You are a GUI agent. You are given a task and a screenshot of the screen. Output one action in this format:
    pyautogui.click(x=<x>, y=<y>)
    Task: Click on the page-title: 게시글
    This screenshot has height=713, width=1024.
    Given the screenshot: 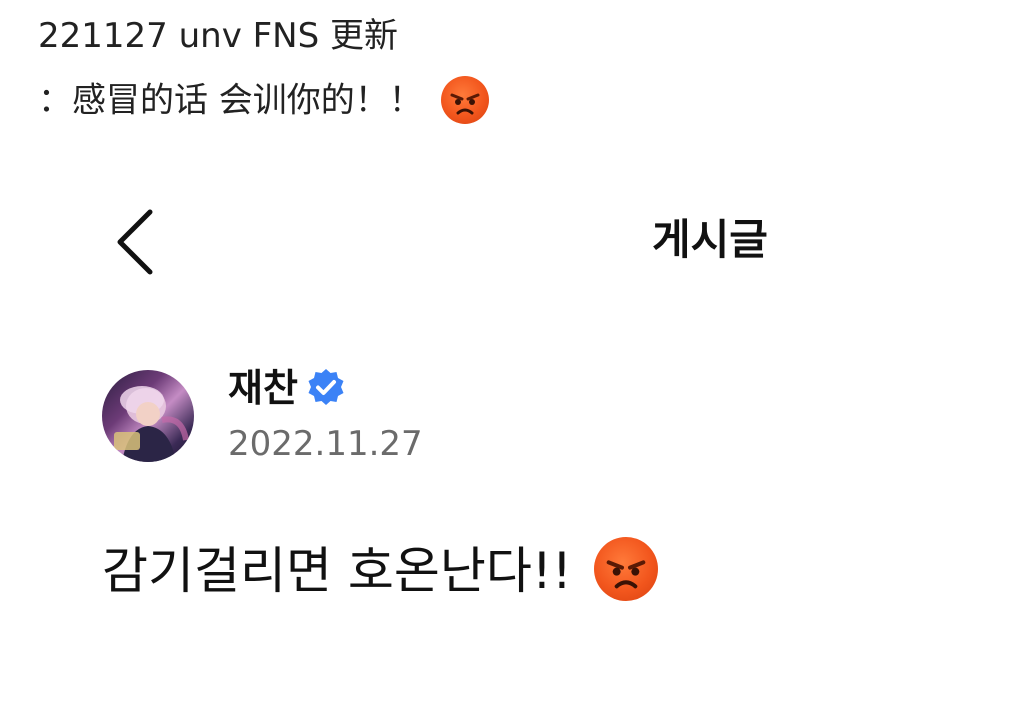 What is the action you would take?
    pyautogui.click(x=710, y=239)
    